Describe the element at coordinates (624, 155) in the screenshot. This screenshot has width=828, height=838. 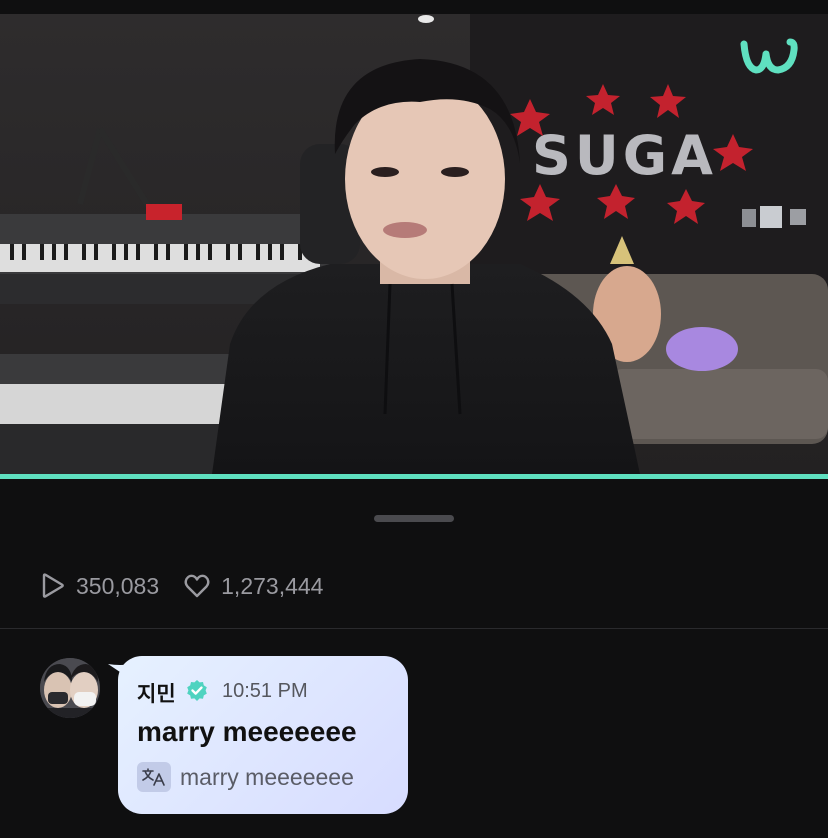
I see `svg-text: SUGA` at that location.